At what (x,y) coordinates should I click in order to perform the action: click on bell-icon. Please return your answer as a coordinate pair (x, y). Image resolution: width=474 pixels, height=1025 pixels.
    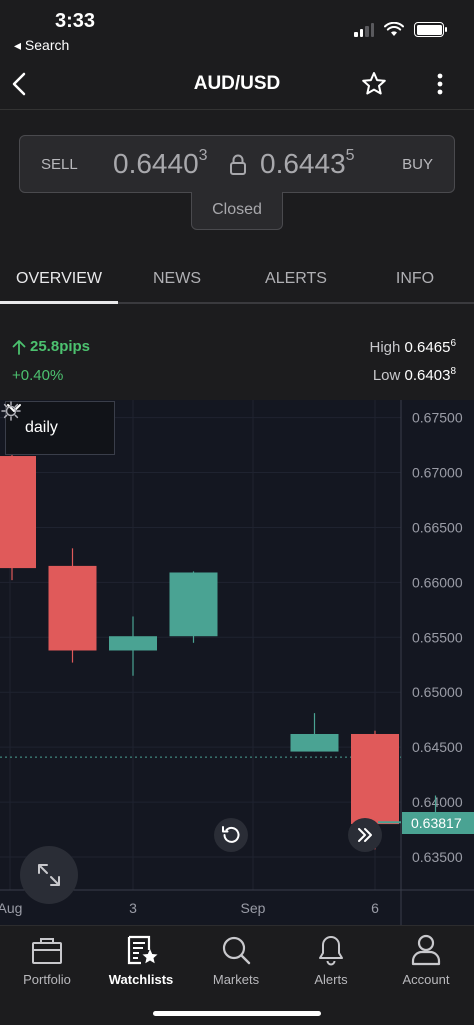
    Looking at the image, I should click on (331, 951).